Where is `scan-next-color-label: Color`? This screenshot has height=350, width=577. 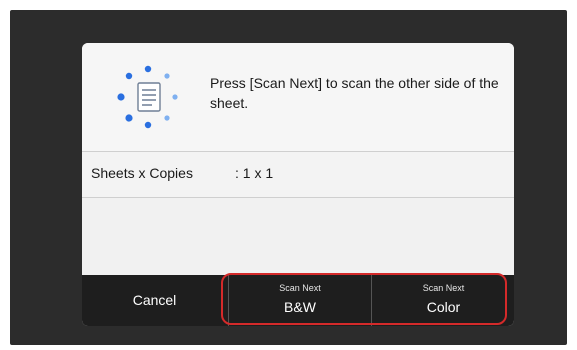
scan-next-color-label: Color is located at coordinates (443, 307).